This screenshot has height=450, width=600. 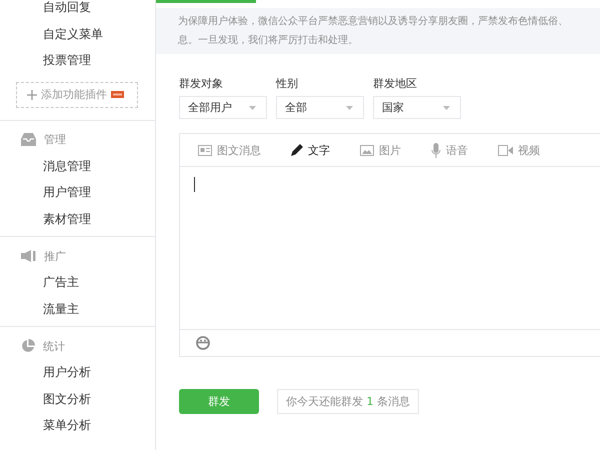 What do you see at coordinates (268, 41) in the screenshot?
I see `notice-text: 息。一旦发现，我们将严厉打击和处理。` at bounding box center [268, 41].